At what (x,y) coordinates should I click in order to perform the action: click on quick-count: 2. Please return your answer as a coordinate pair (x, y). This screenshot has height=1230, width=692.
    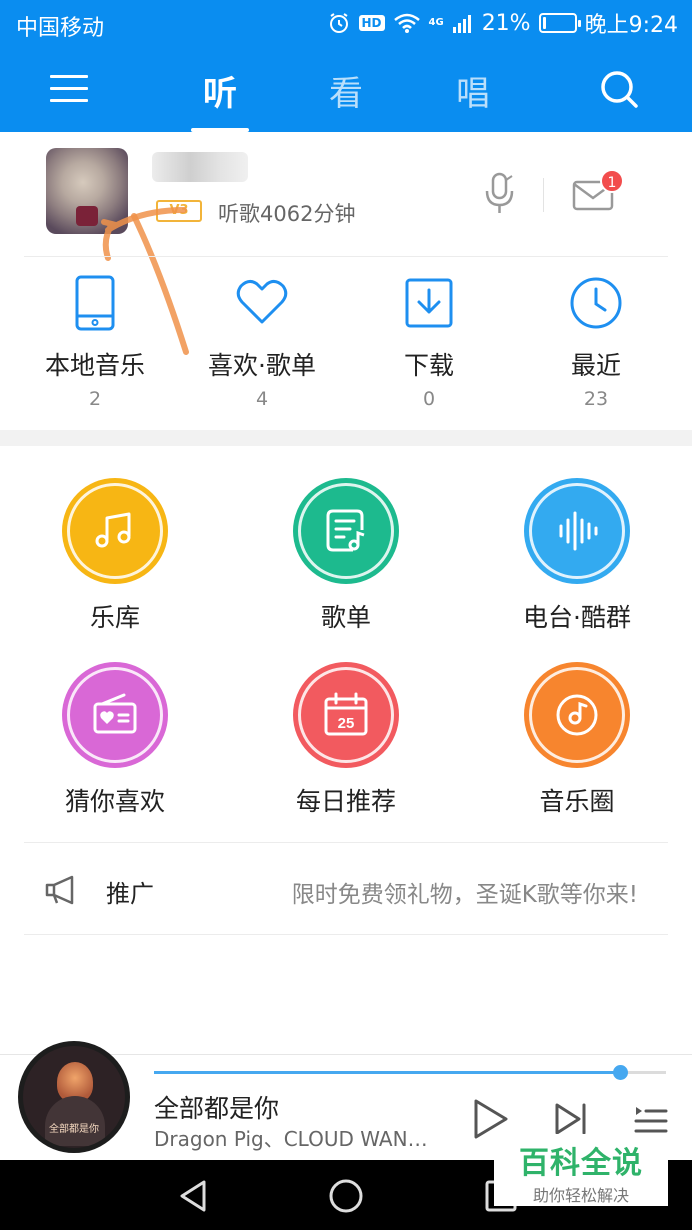
    Looking at the image, I should click on (95, 399).